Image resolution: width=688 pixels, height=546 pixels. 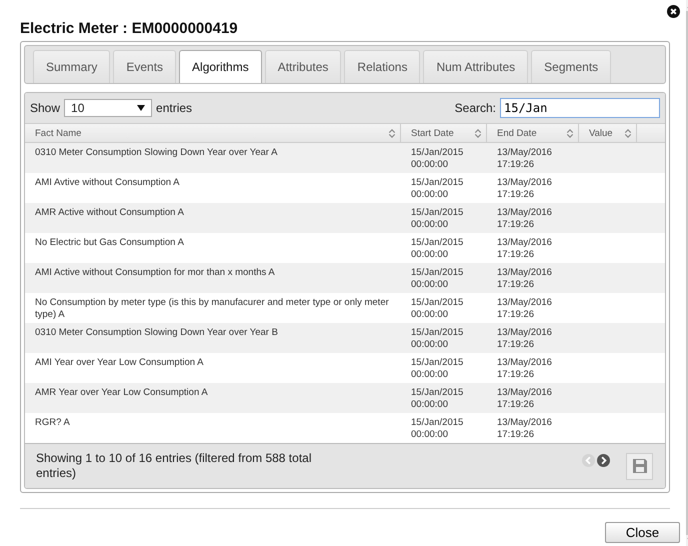 What do you see at coordinates (642, 532) in the screenshot?
I see `close-button: Close` at bounding box center [642, 532].